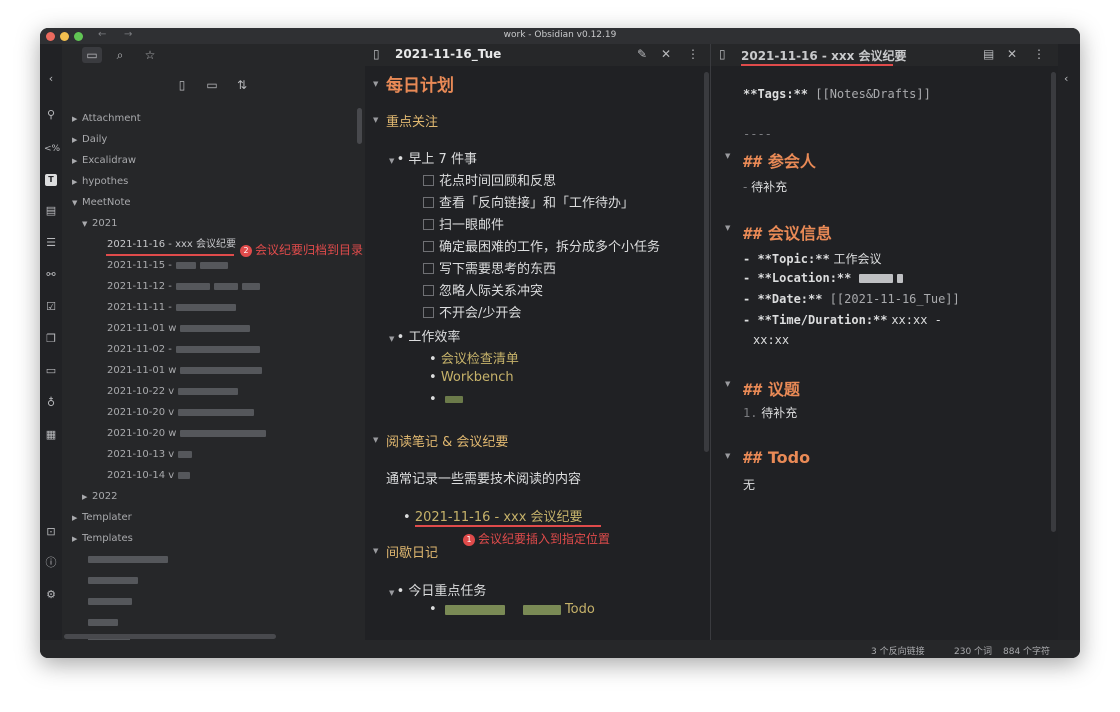 The width and height of the screenshot is (1120, 712). What do you see at coordinates (471, 377) in the screenshot?
I see `list-link: • Workbench` at bounding box center [471, 377].